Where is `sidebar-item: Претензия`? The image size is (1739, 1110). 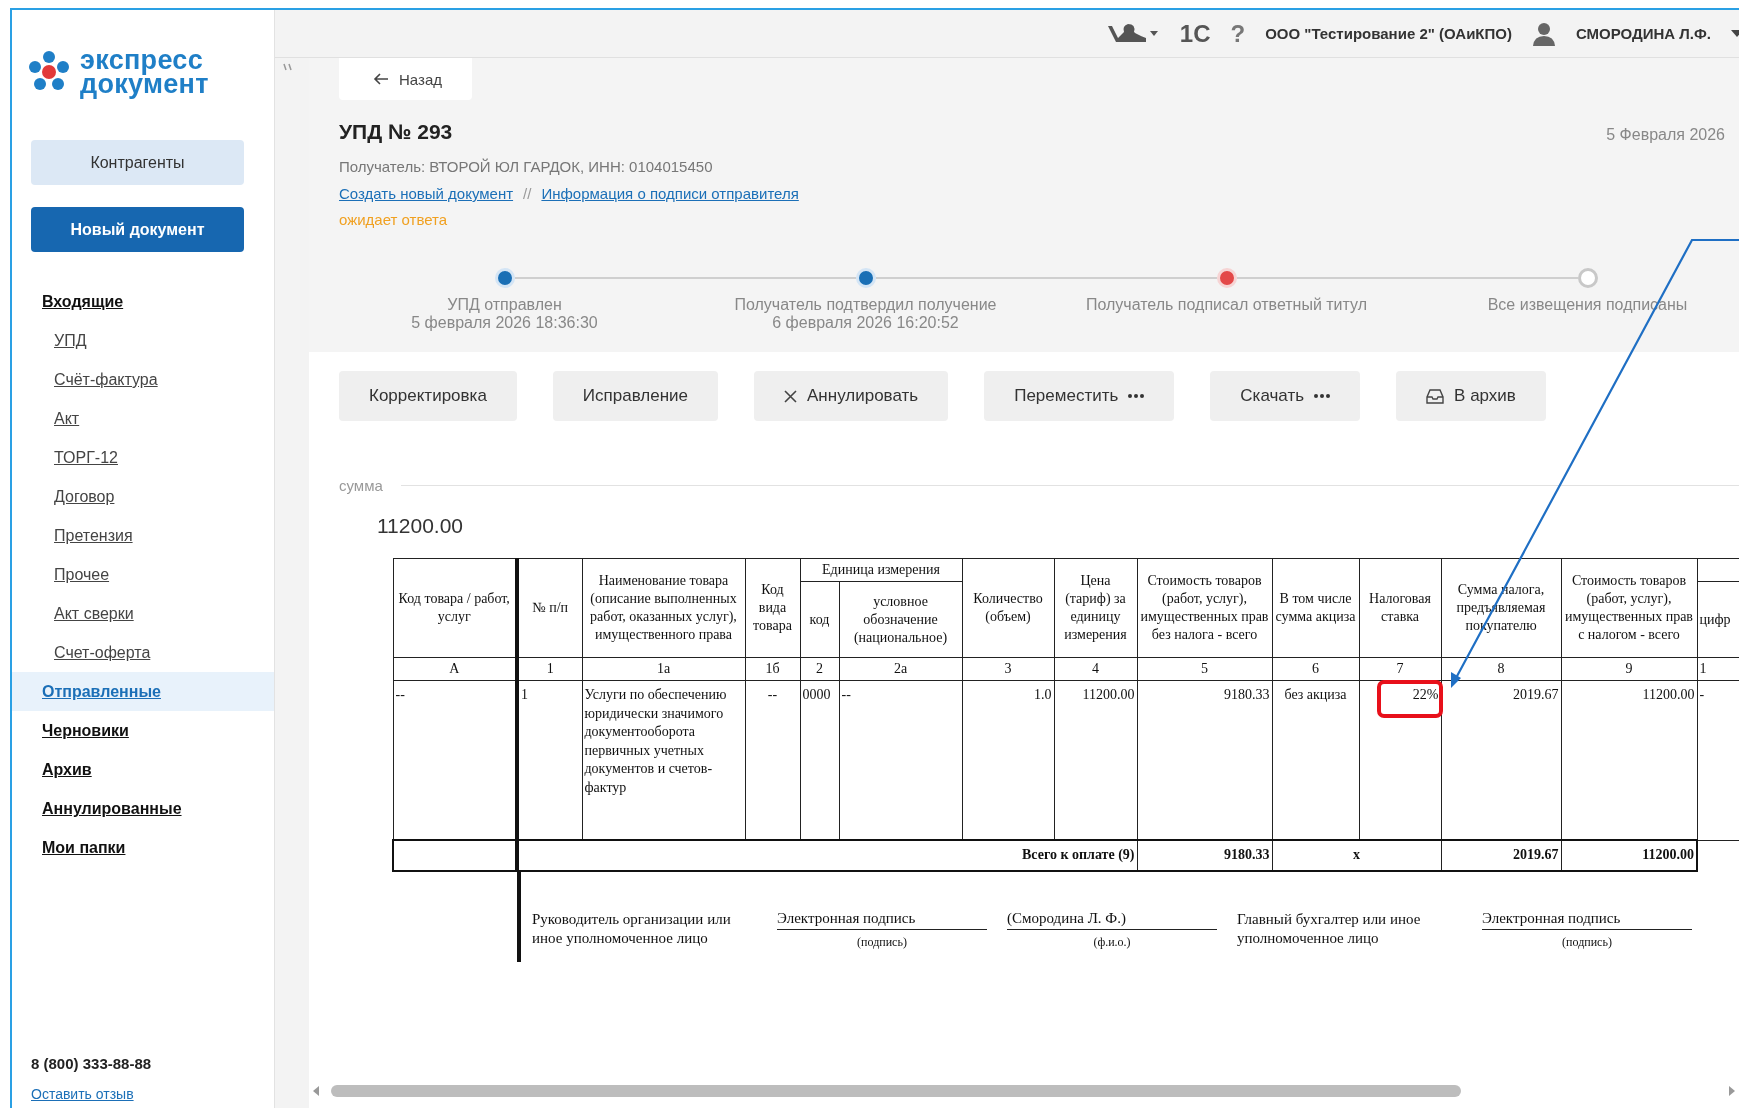
sidebar-item: Претензия is located at coordinates (143, 535).